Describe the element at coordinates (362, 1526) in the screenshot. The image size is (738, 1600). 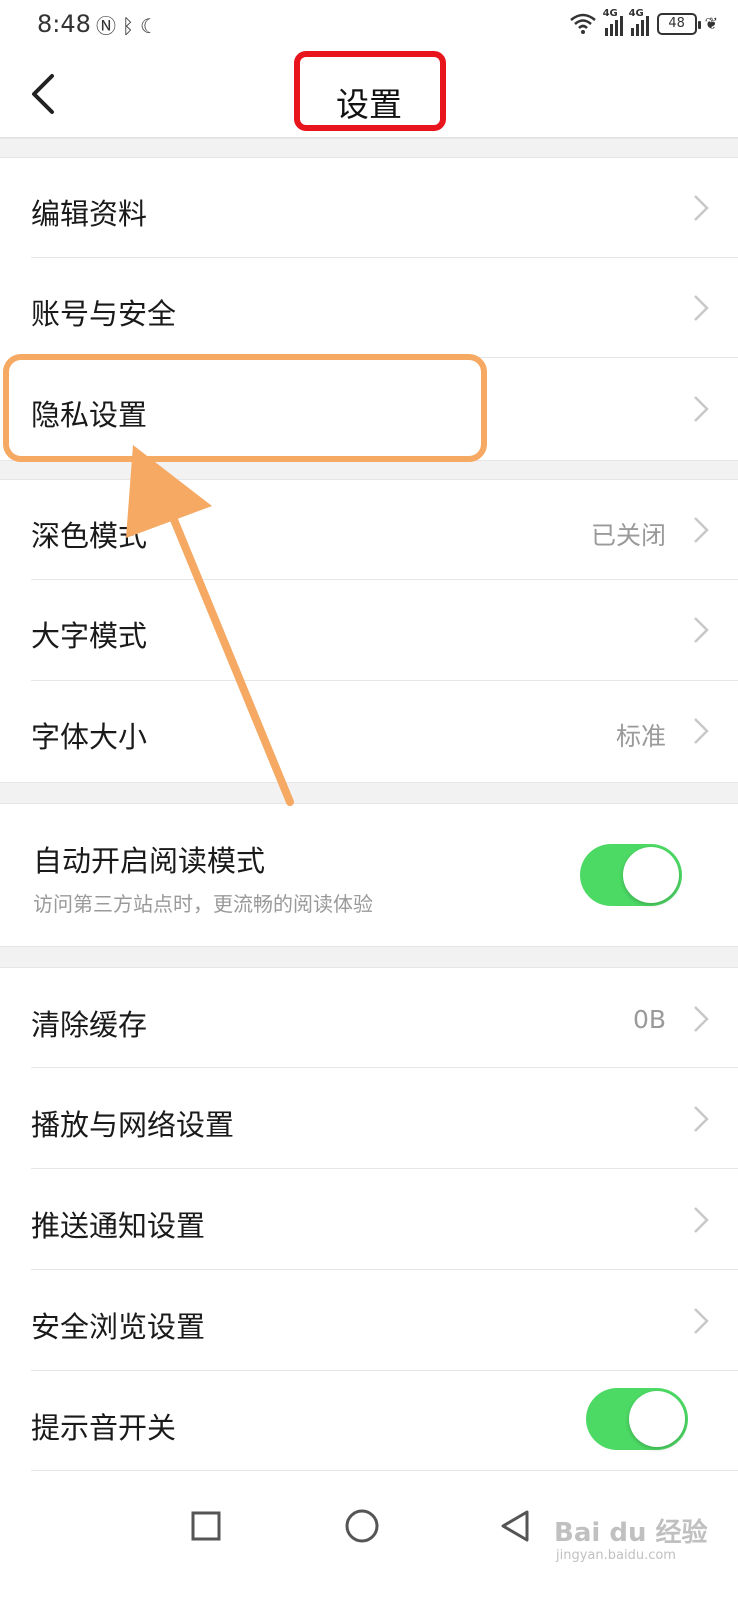
I see `home-icon` at that location.